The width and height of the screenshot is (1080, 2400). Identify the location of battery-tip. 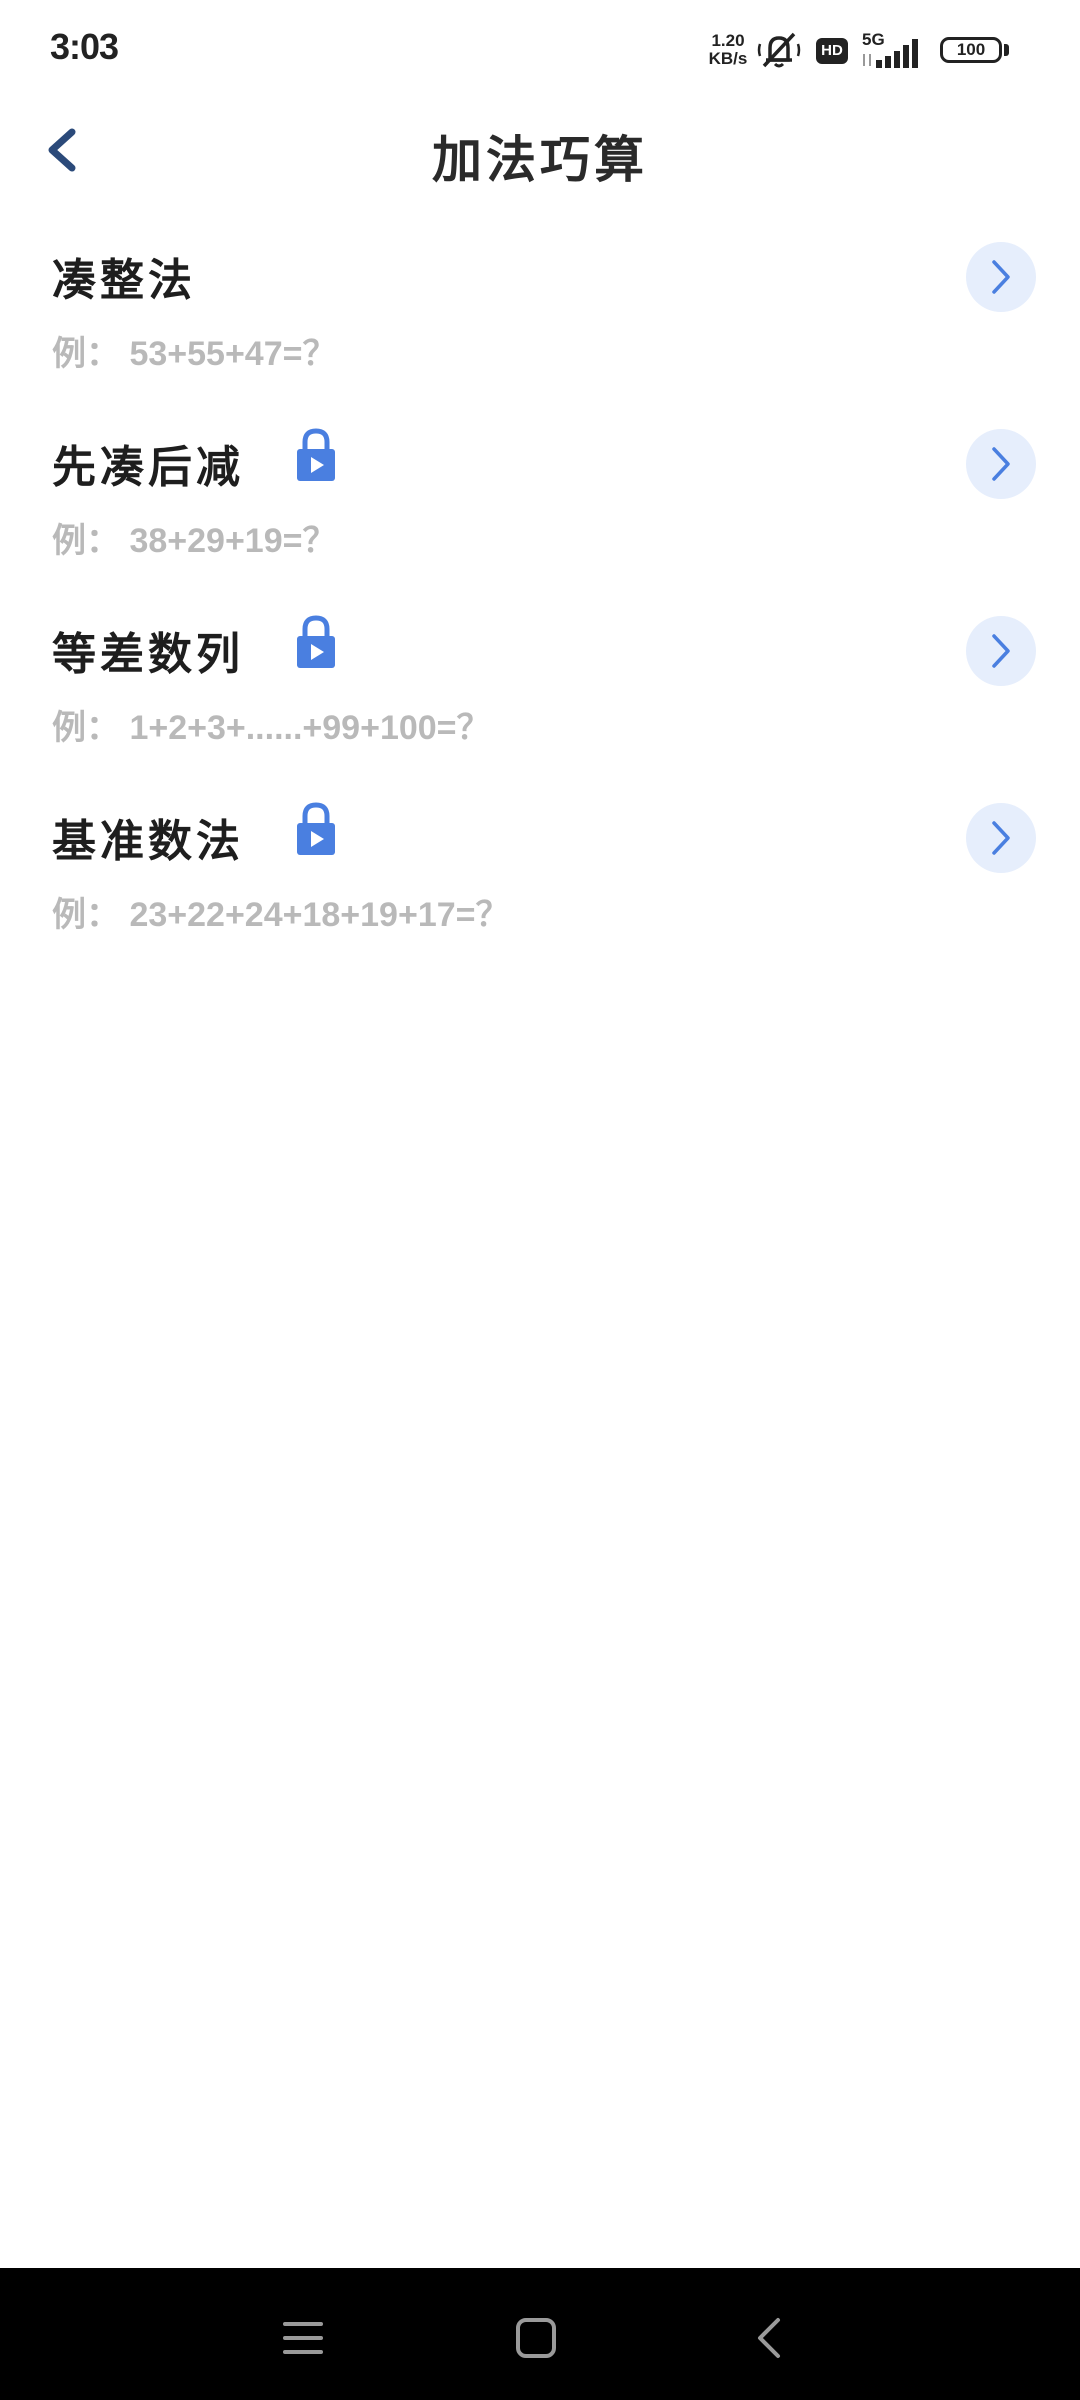
(1006, 50).